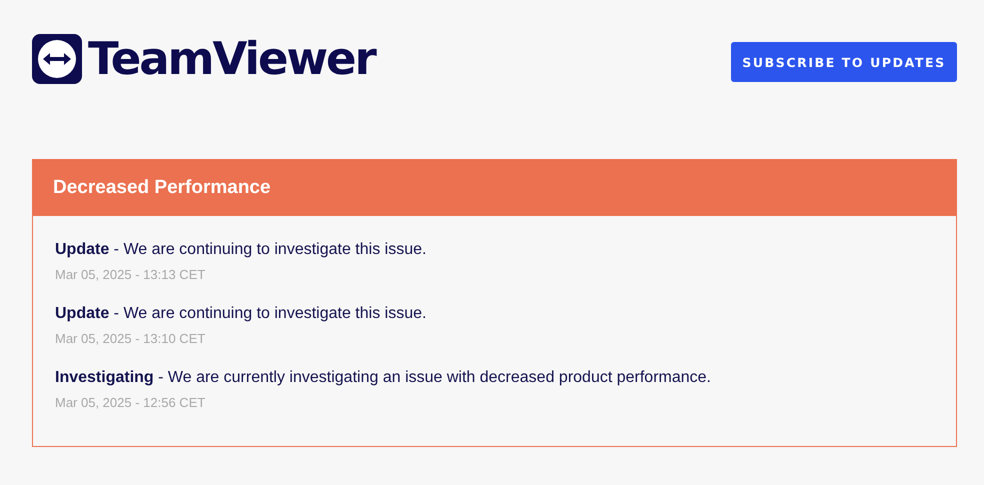  What do you see at coordinates (57, 59) in the screenshot?
I see `logo-icon` at bounding box center [57, 59].